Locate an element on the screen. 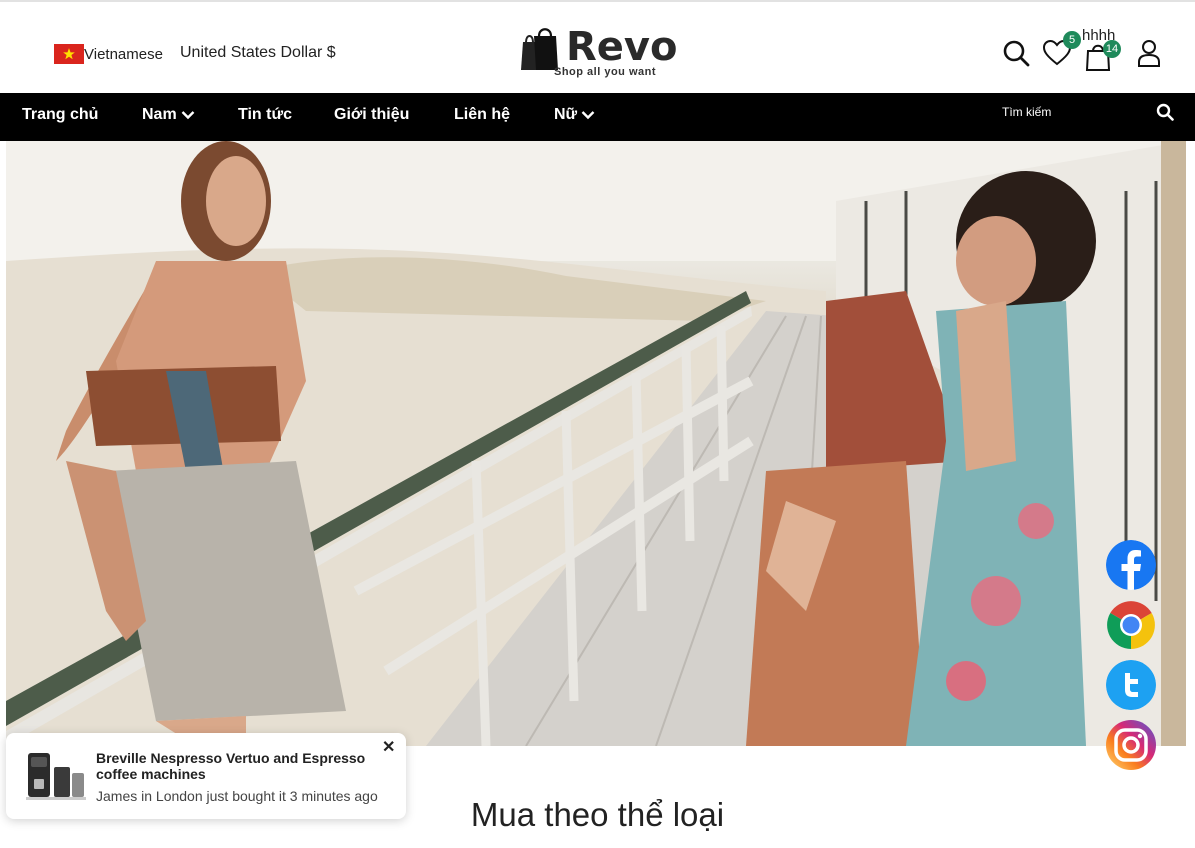  search-input: Tìm kiếm is located at coordinates (1026, 112).